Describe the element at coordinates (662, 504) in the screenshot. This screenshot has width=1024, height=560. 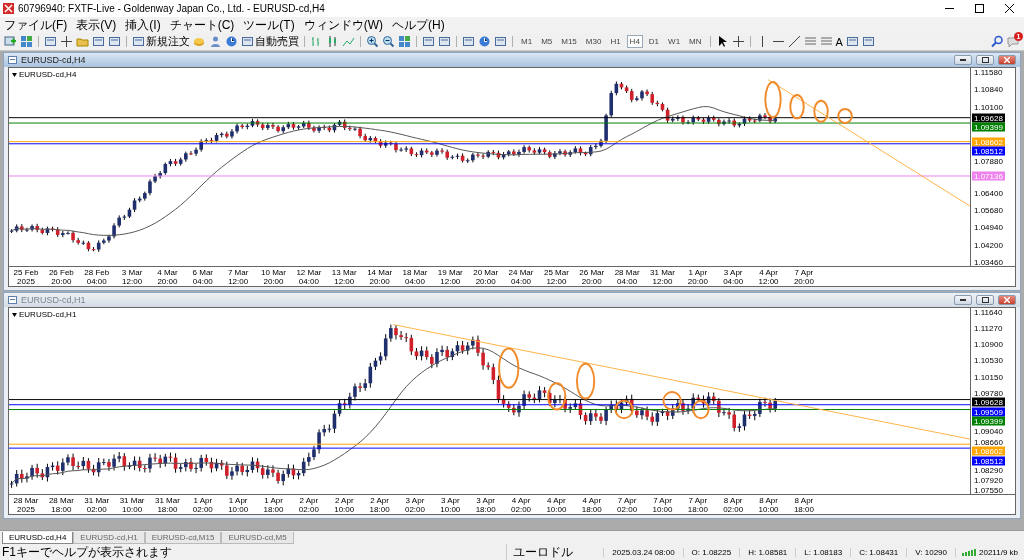
I see `time-tick: 7 Apr 10:00` at that location.